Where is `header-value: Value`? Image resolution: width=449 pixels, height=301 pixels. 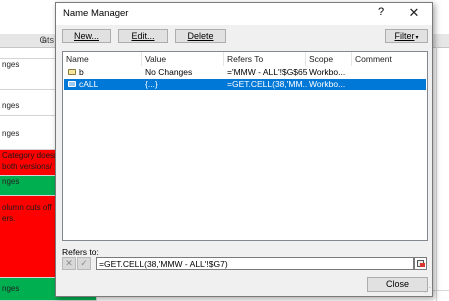 header-value: Value is located at coordinates (183, 59).